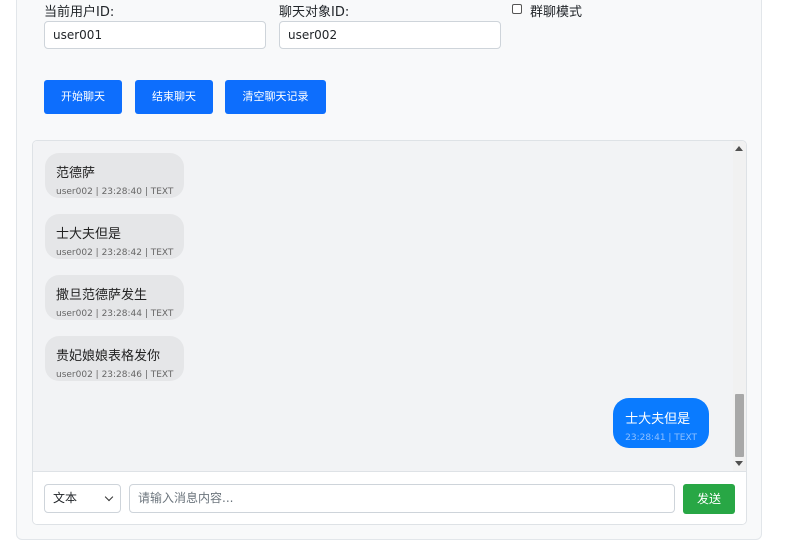 The width and height of the screenshot is (800, 549). Describe the element at coordinates (83, 97) in the screenshot. I see `start-chat-button: 开始聊天` at that location.